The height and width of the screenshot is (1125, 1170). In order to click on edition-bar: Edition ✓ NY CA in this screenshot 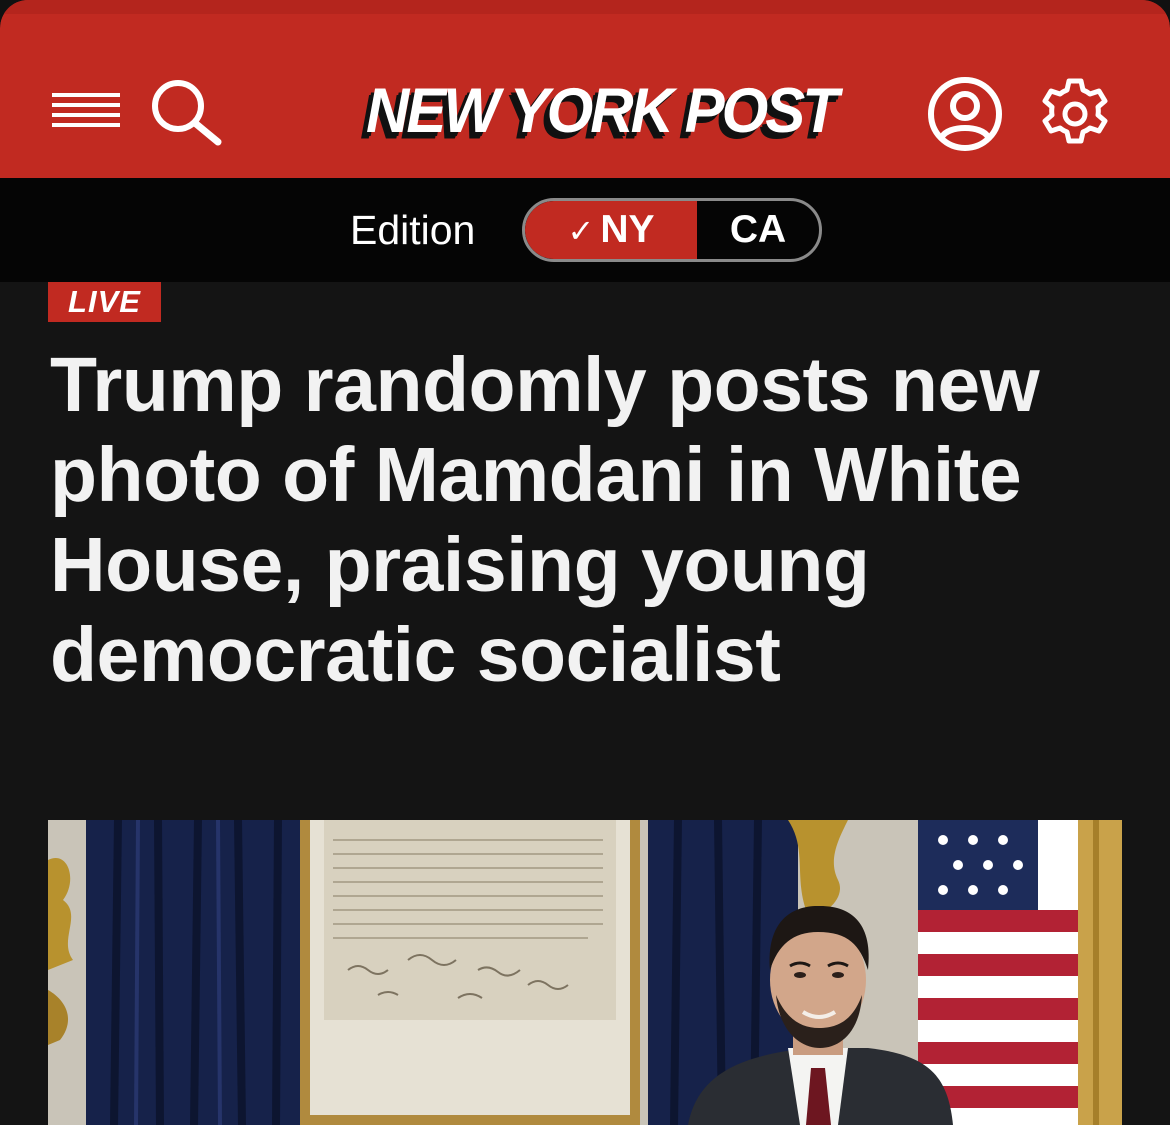, I will do `click(585, 230)`.